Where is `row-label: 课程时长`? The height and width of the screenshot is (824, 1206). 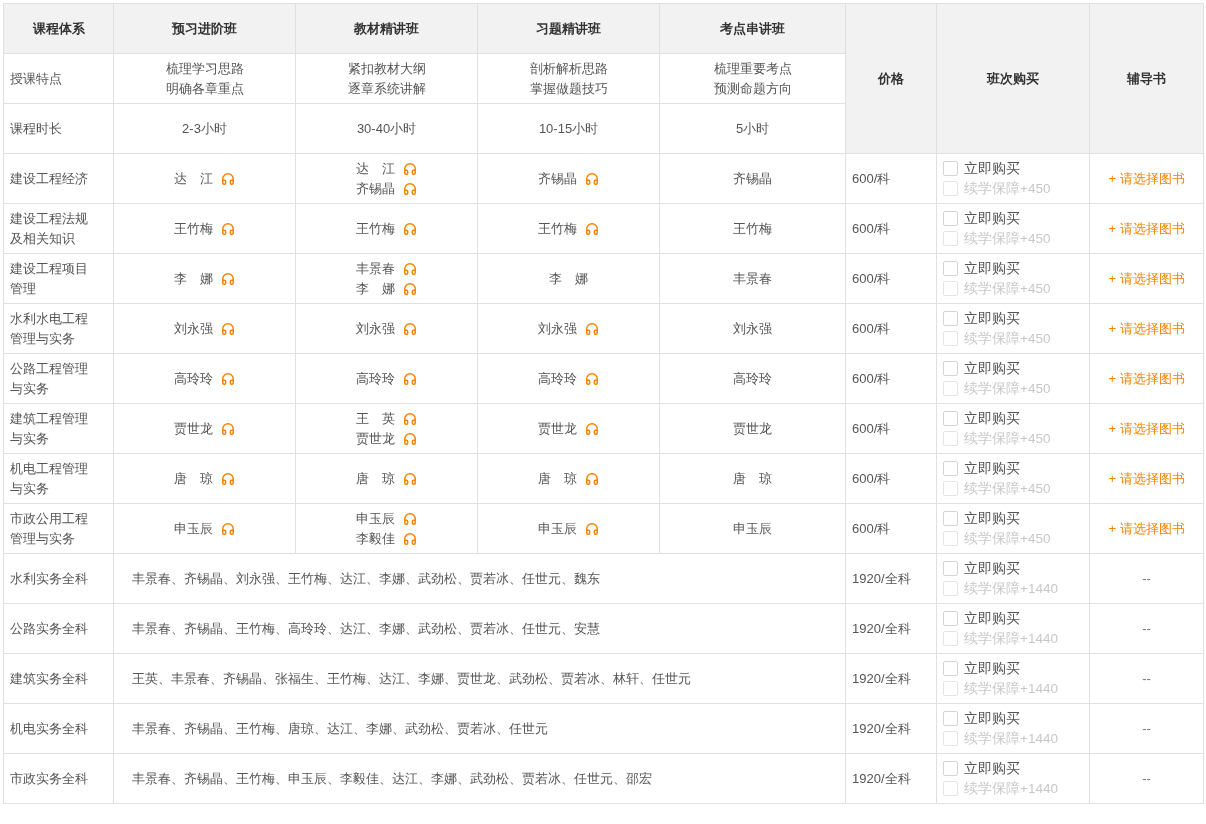
row-label: 课程时长 is located at coordinates (36, 128).